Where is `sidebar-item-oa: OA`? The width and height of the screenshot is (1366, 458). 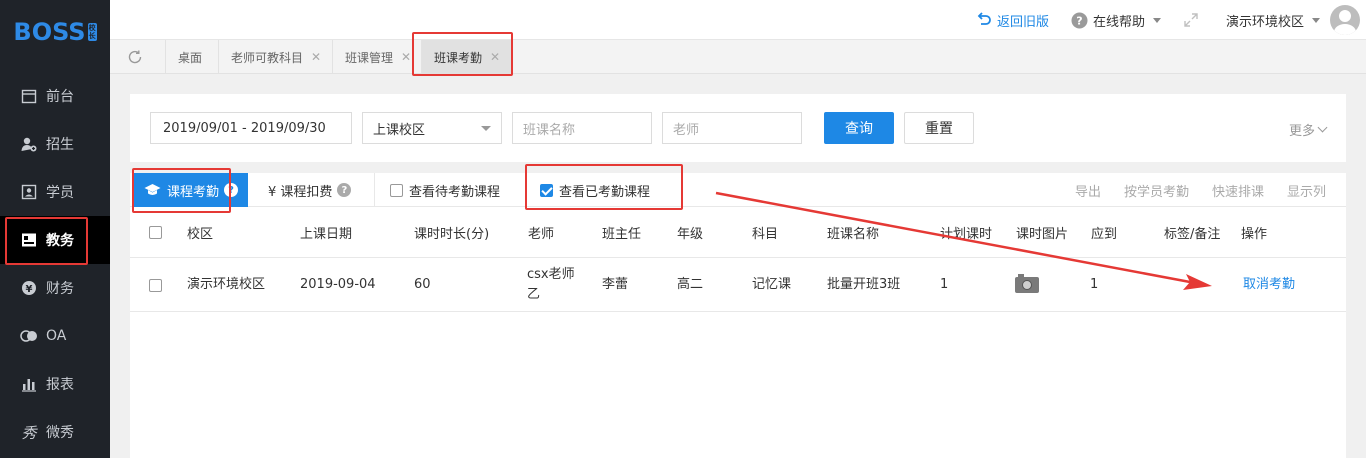 sidebar-item-oa: OA is located at coordinates (55, 336).